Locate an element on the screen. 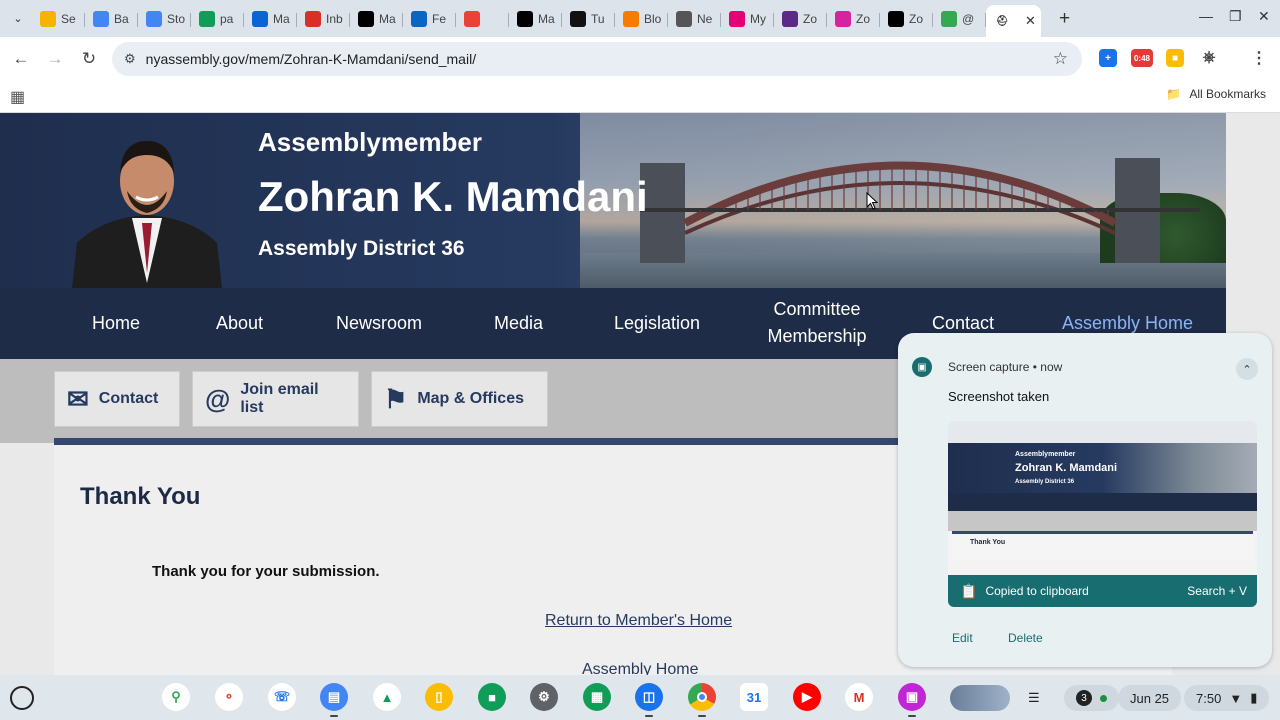 This screenshot has width=1280, height=720. nyassembly-icon: ⛑ is located at coordinates (1002, 21).